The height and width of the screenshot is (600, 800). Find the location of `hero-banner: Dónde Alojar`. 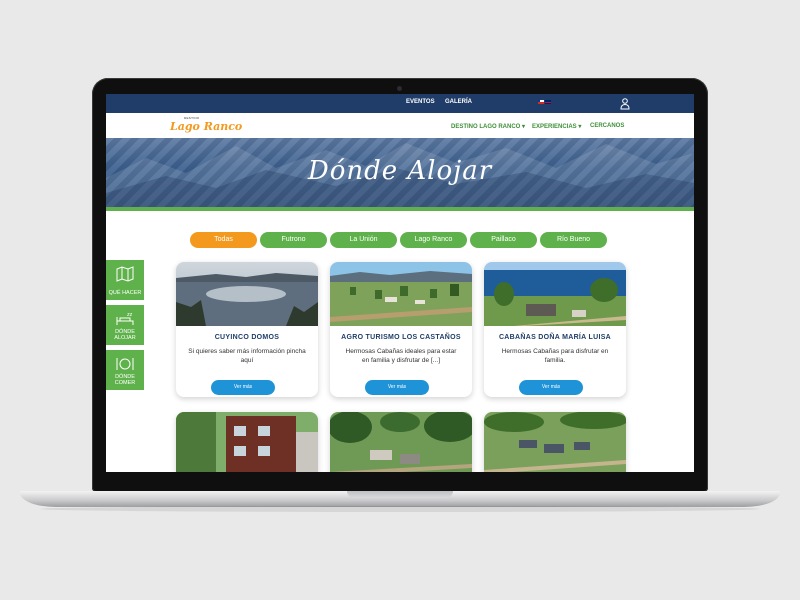

hero-banner: Dónde Alojar is located at coordinates (400, 174).